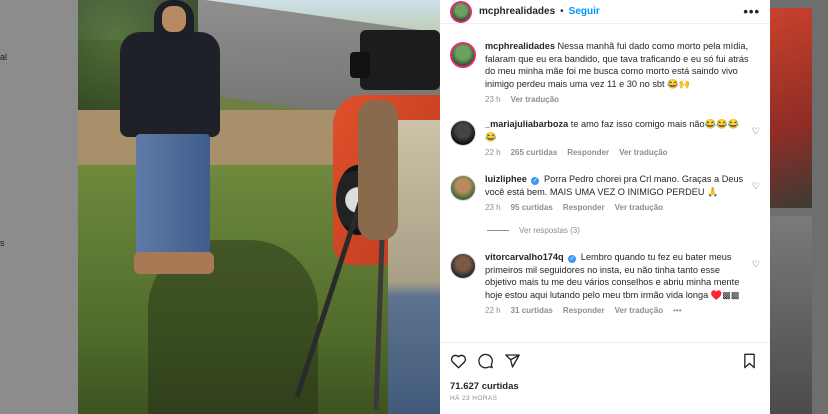 This screenshot has height=414, width=828. I want to click on comment-time: 23 h, so click(493, 208).